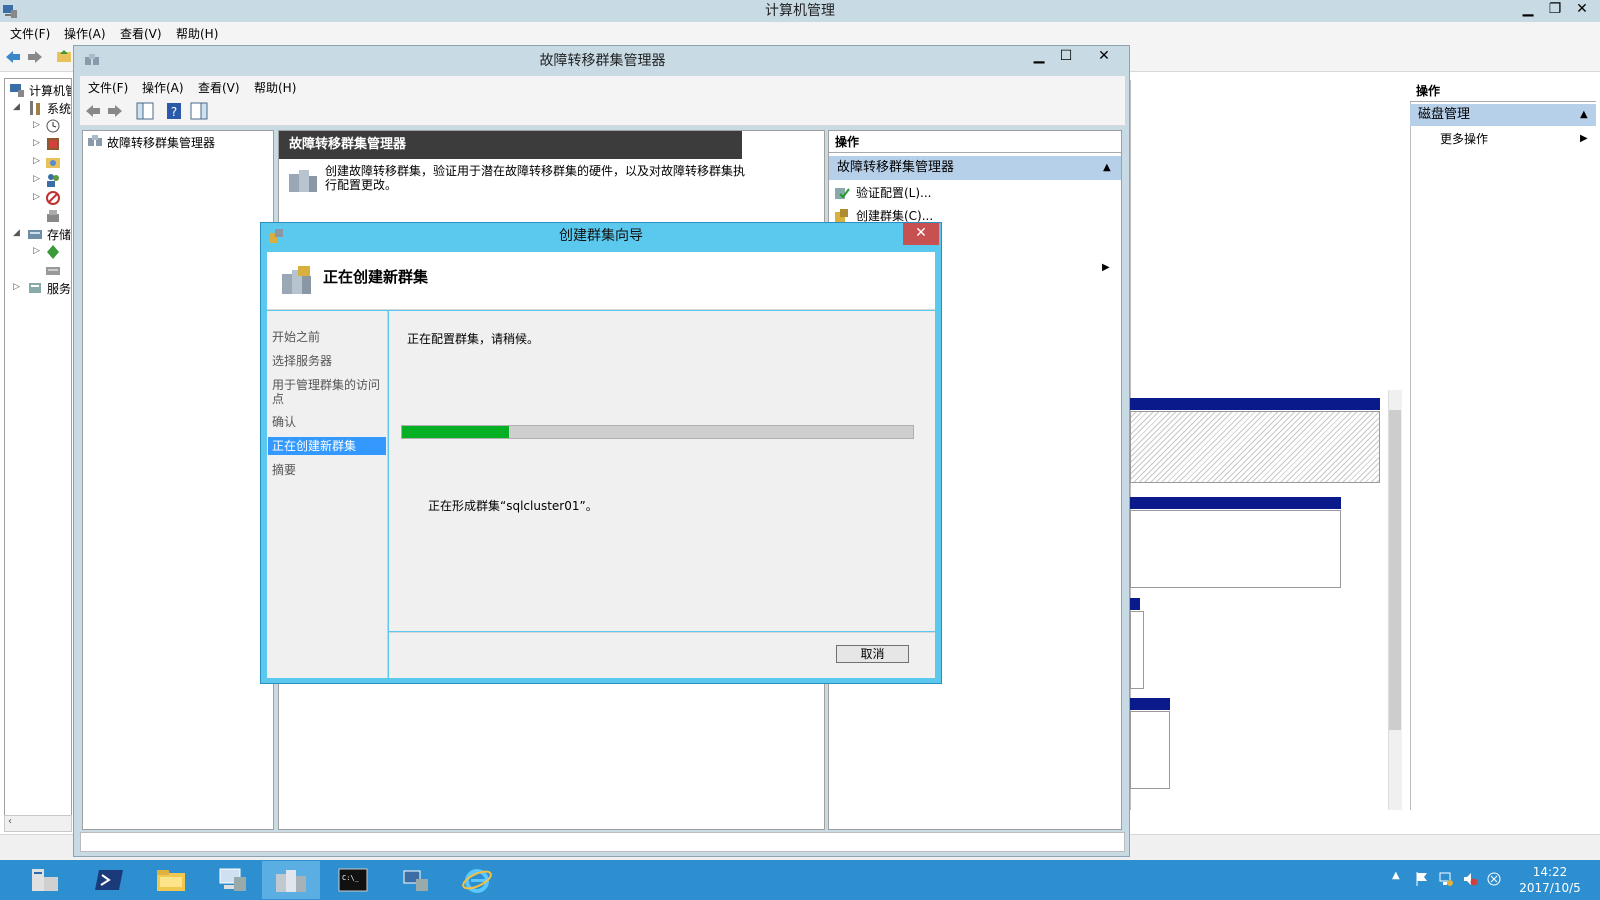 This screenshot has width=1600, height=900. What do you see at coordinates (1395, 570) in the screenshot?
I see `disk-vscroll-thumb` at bounding box center [1395, 570].